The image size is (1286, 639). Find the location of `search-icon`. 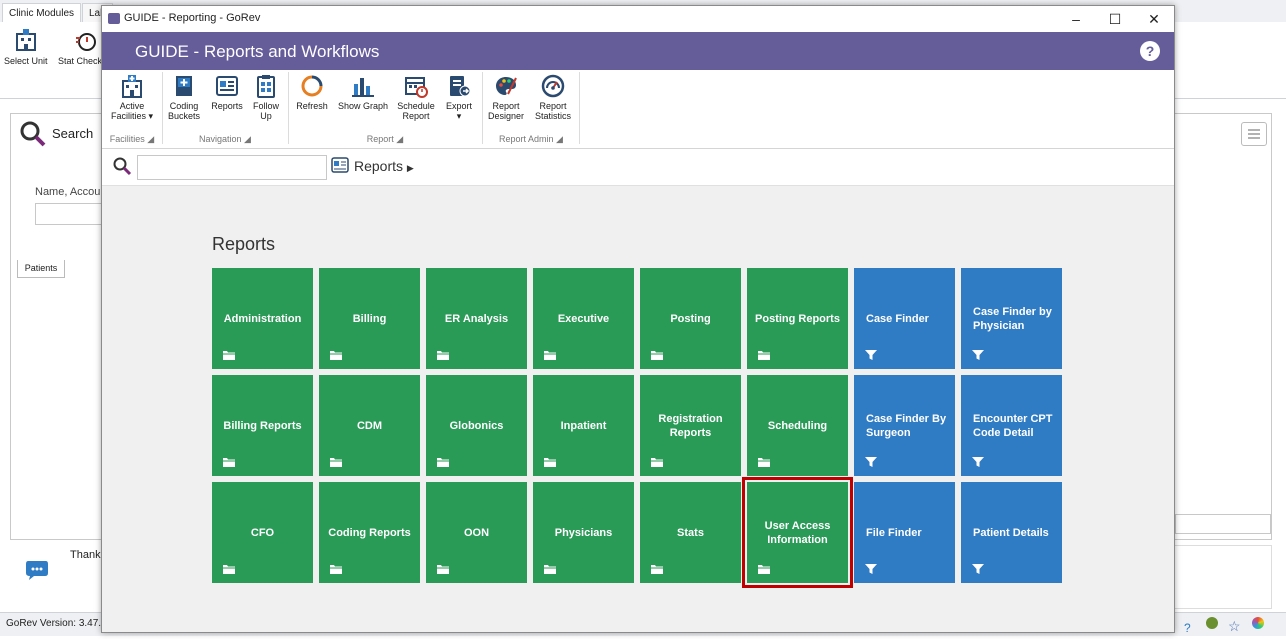

search-icon is located at coordinates (122, 166).